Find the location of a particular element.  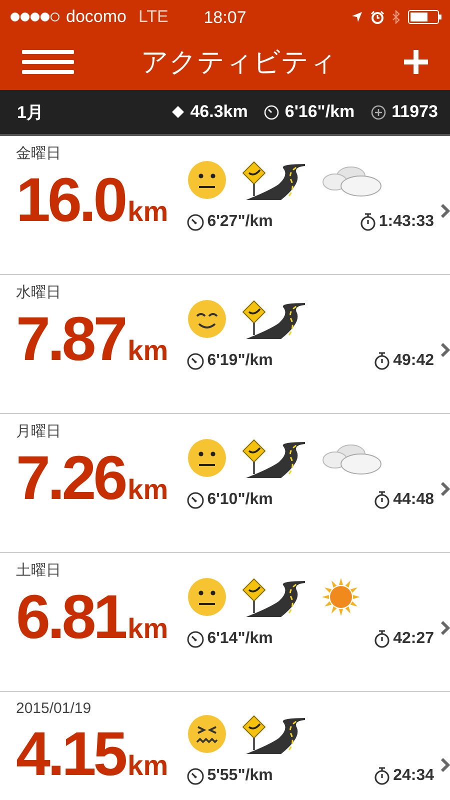

bluetooth-icon is located at coordinates (396, 17).